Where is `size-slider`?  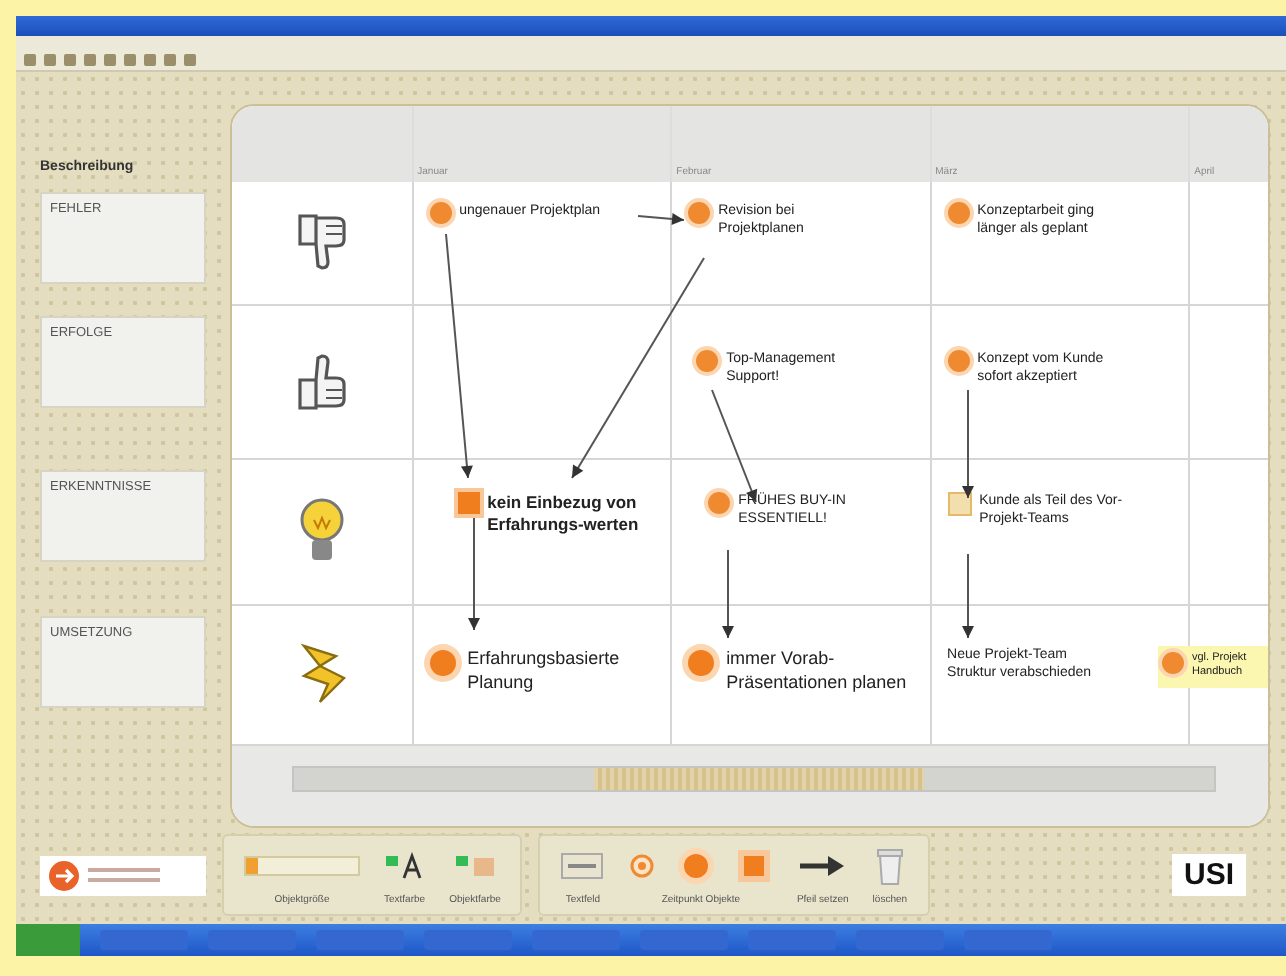 size-slider is located at coordinates (302, 866).